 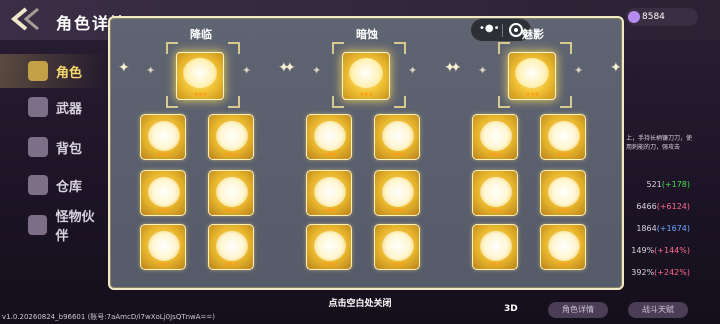 What do you see at coordinates (578, 310) in the screenshot?
I see `character-details-button: 角色详情` at bounding box center [578, 310].